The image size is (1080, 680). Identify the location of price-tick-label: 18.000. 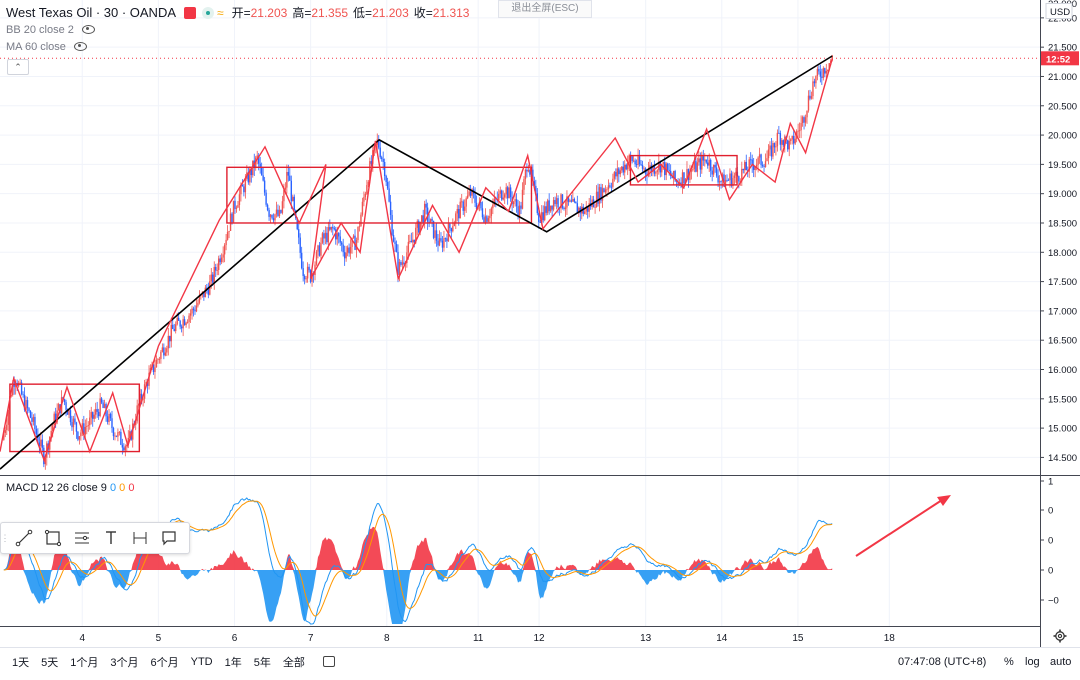
(1062, 253).